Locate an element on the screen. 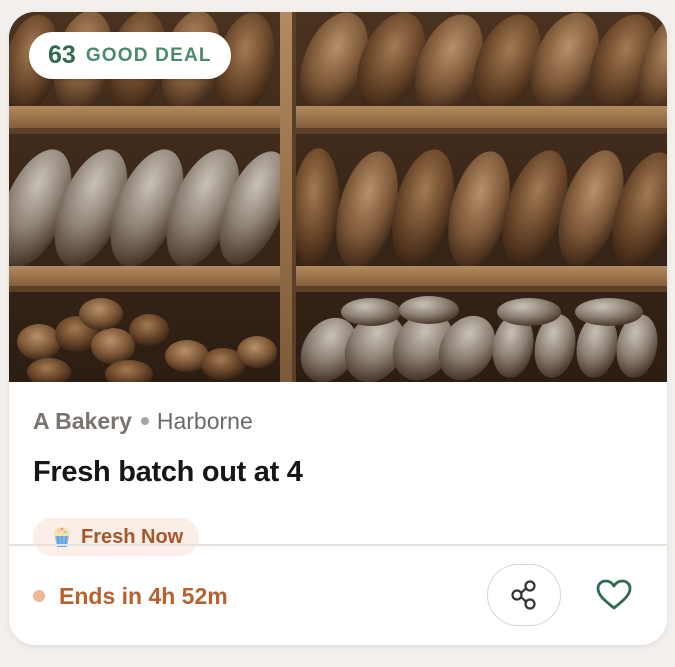 The image size is (675, 667). ends-countdown: Ends in 4h 52m is located at coordinates (143, 595).